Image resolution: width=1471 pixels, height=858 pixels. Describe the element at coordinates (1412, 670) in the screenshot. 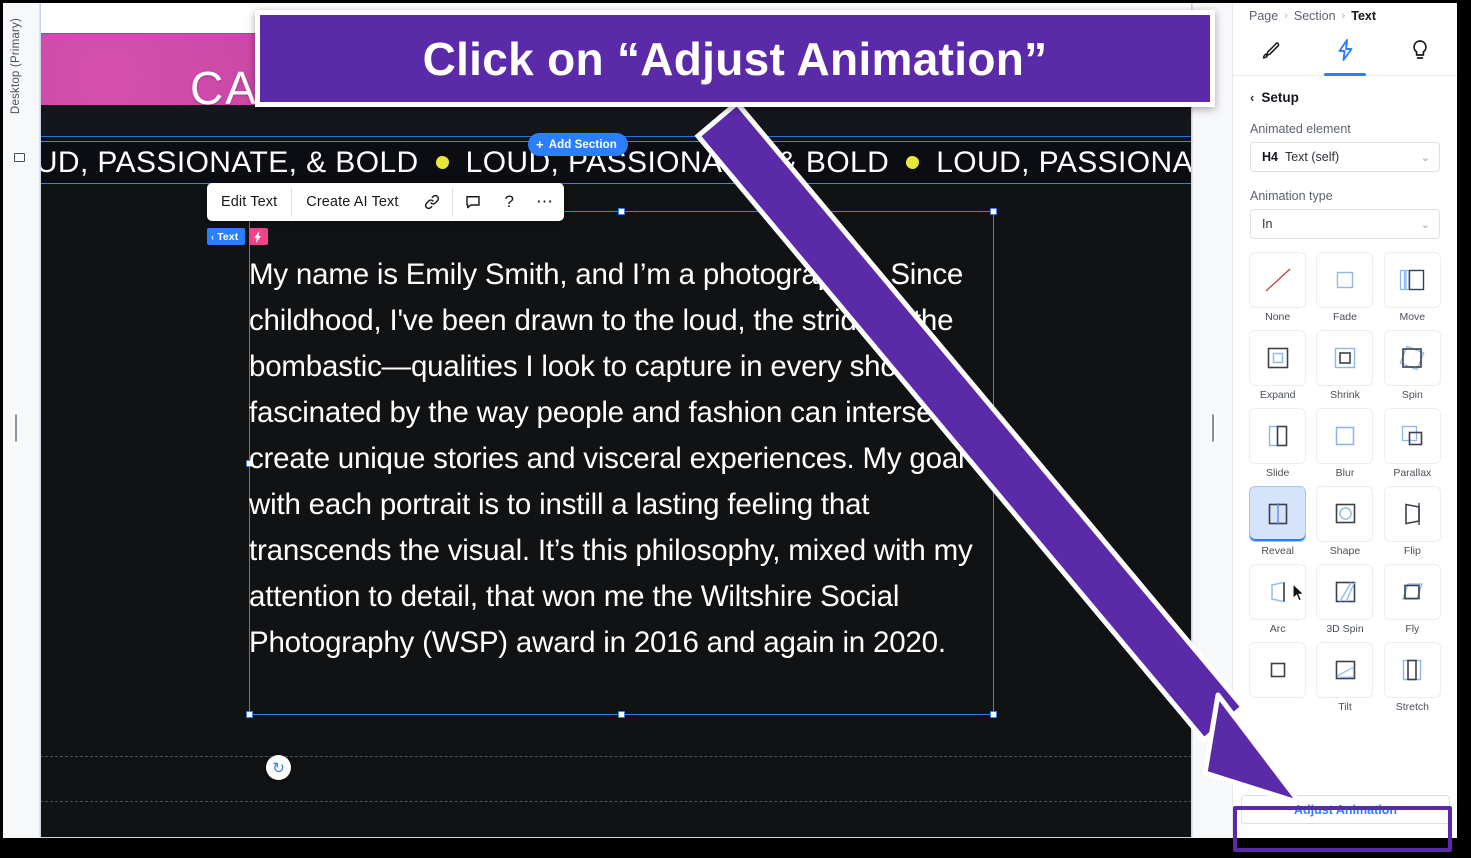

I see `stretch-bars-icon` at that location.